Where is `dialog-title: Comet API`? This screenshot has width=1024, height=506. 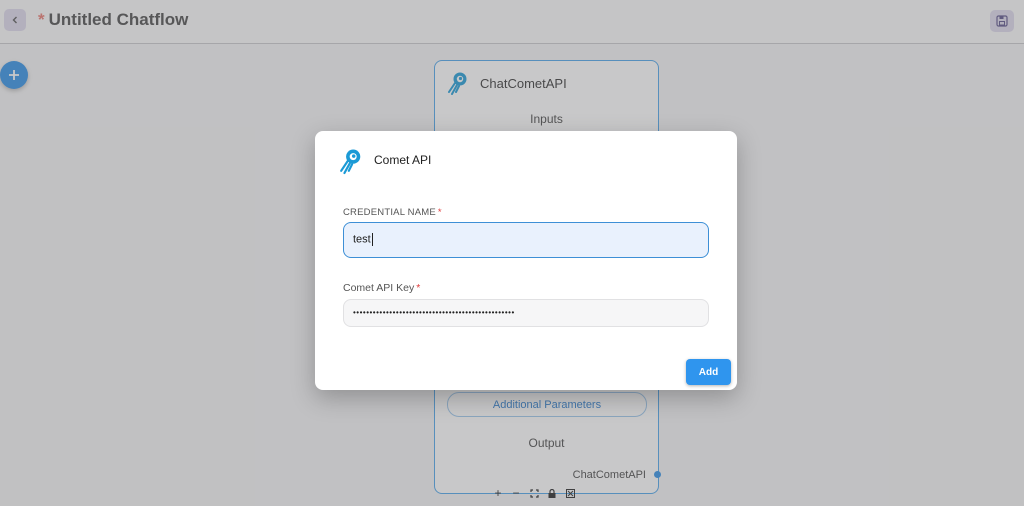
dialog-title: Comet API is located at coordinates (403, 160).